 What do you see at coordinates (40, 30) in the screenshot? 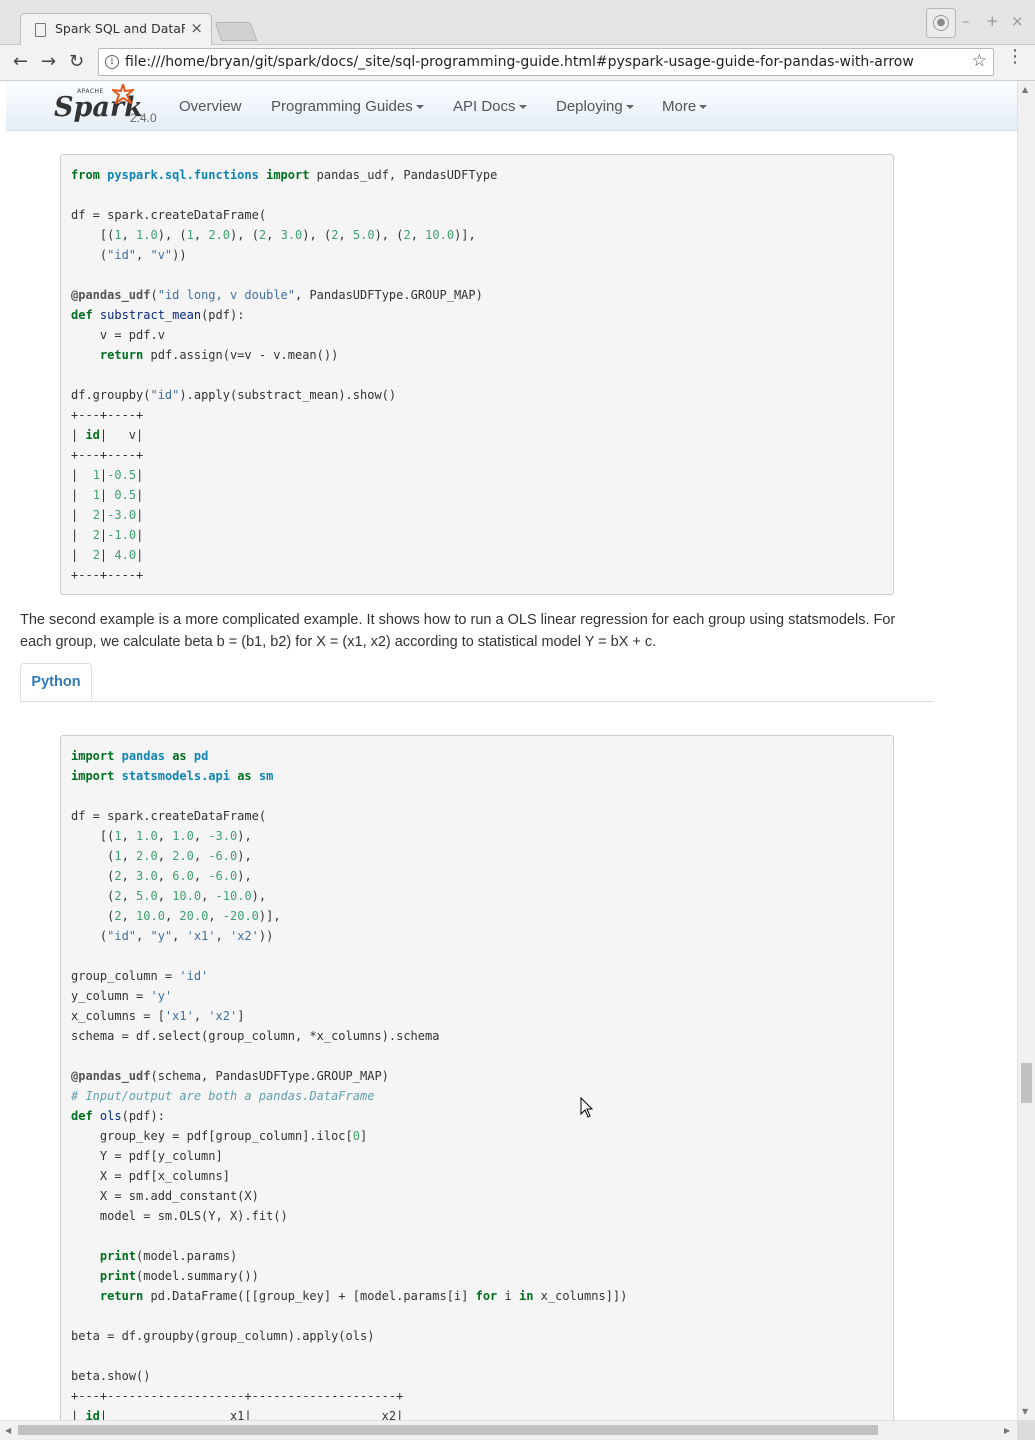
I see `document-icon` at bounding box center [40, 30].